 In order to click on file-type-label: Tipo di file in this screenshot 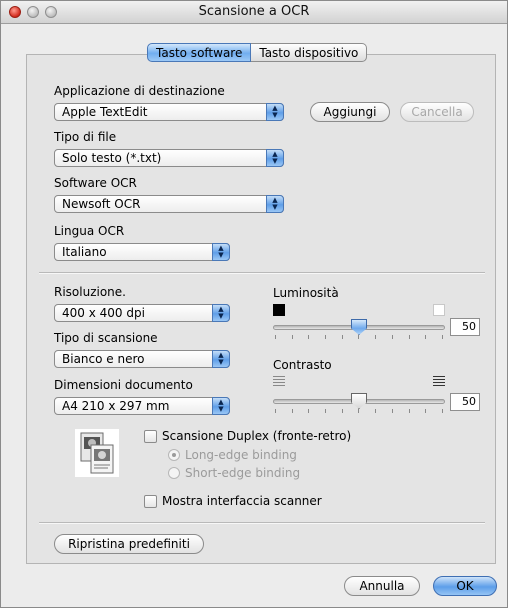, I will do `click(85, 137)`.